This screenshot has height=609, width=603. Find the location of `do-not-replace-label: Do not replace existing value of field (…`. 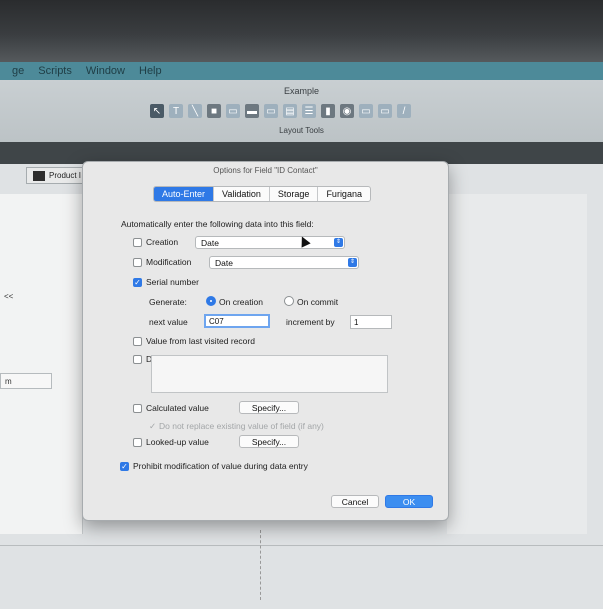

do-not-replace-label: Do not replace existing value of field (… is located at coordinates (241, 426).